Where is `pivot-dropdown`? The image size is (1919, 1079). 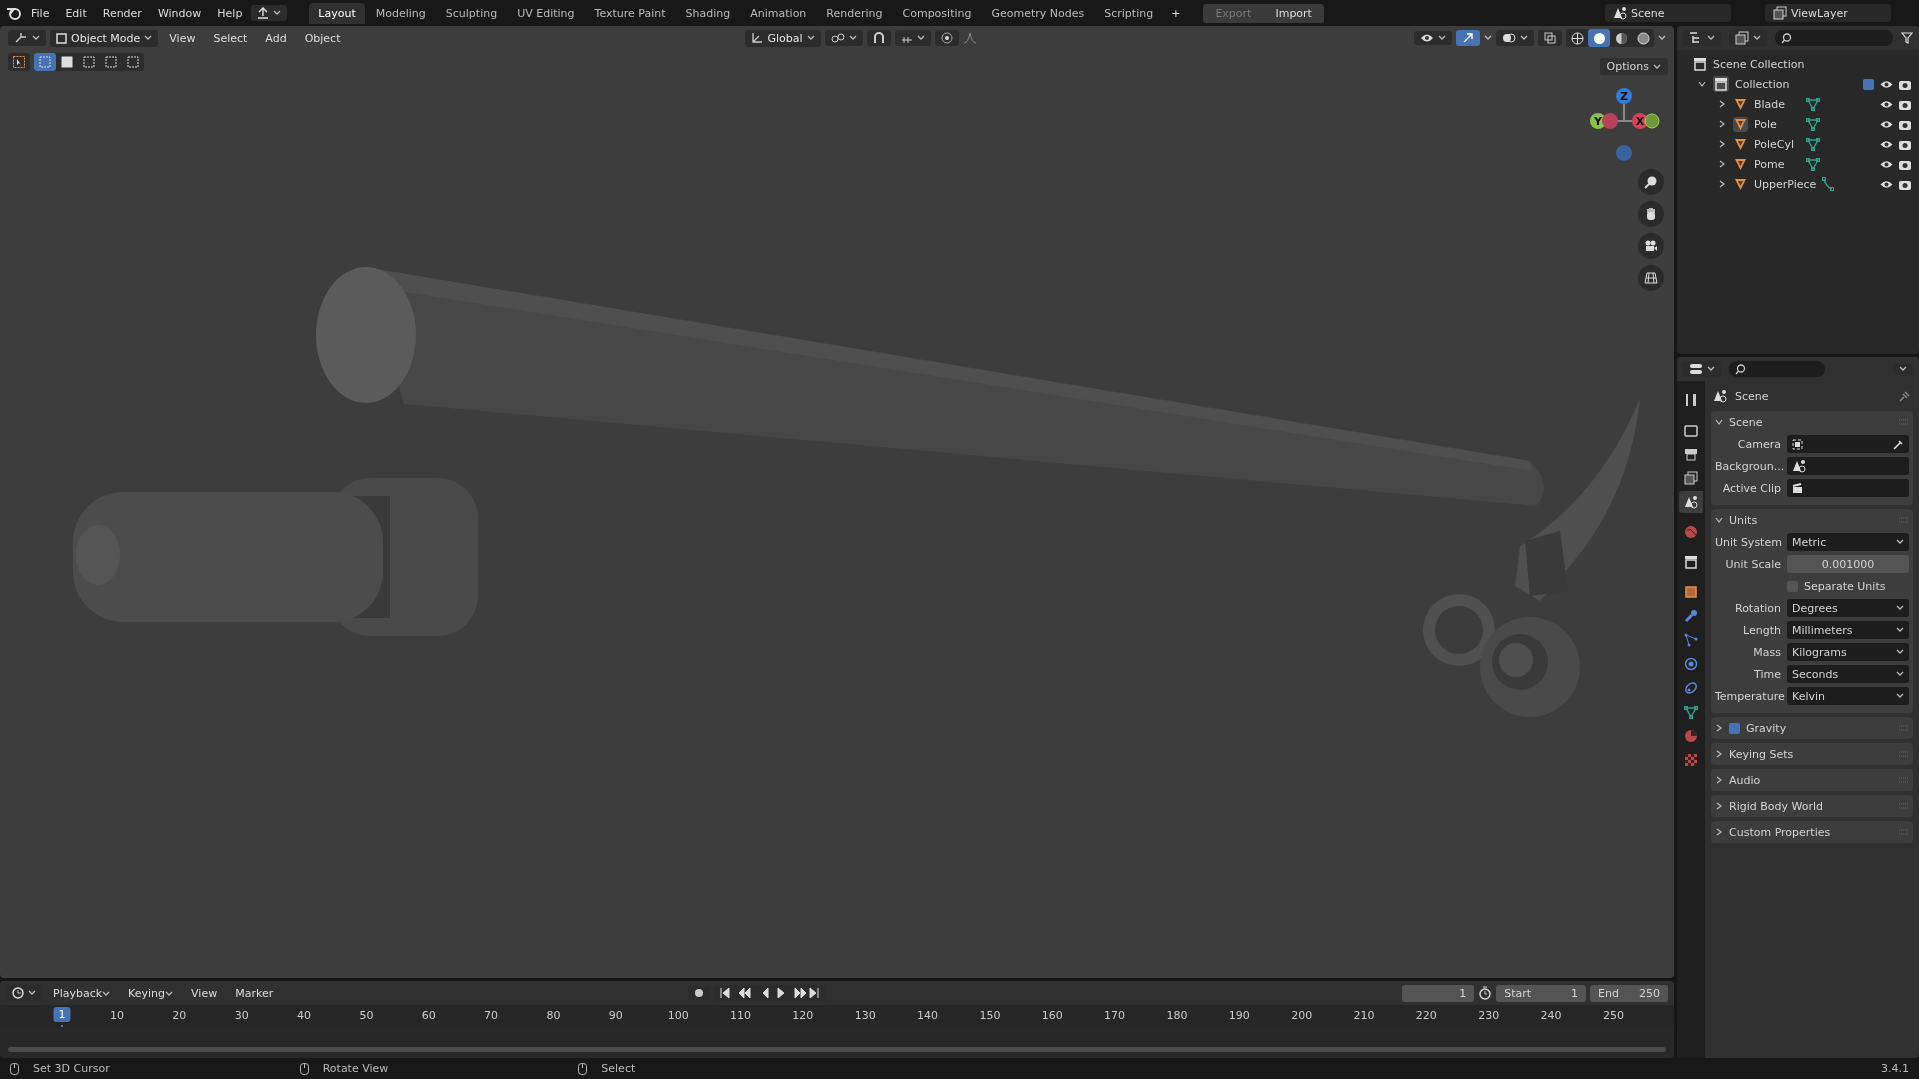 pivot-dropdown is located at coordinates (843, 38).